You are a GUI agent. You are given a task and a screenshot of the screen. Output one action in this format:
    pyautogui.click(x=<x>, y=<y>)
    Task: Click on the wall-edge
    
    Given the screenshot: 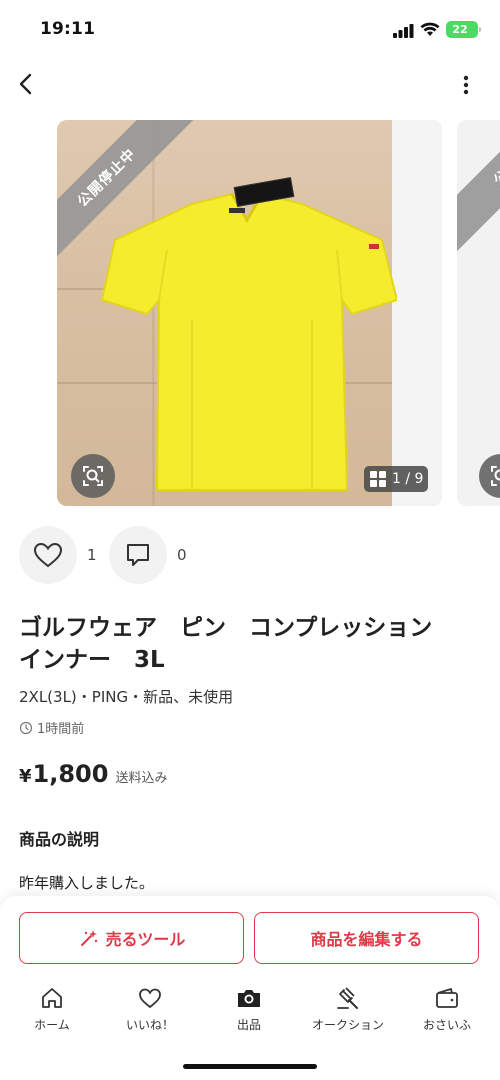 What is the action you would take?
    pyautogui.click(x=417, y=313)
    